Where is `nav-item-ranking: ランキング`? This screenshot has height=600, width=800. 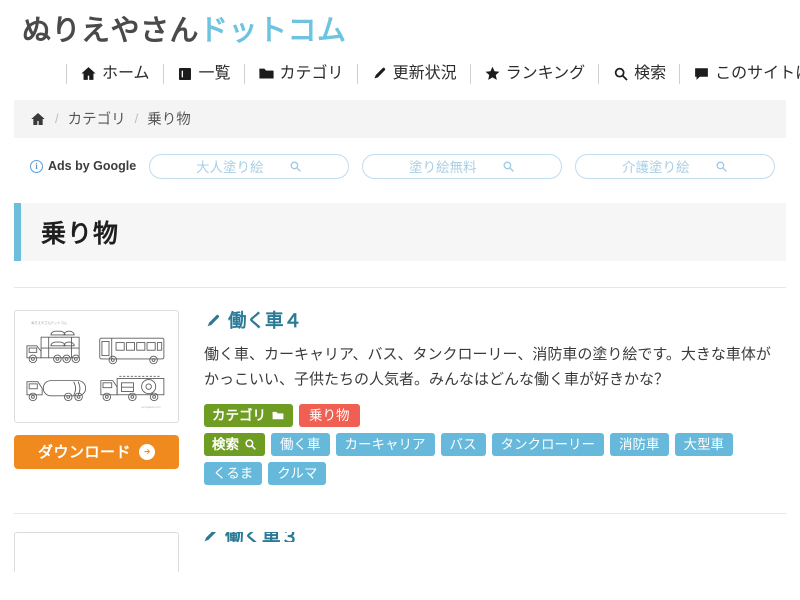
nav-item-ranking: ランキング is located at coordinates (534, 73).